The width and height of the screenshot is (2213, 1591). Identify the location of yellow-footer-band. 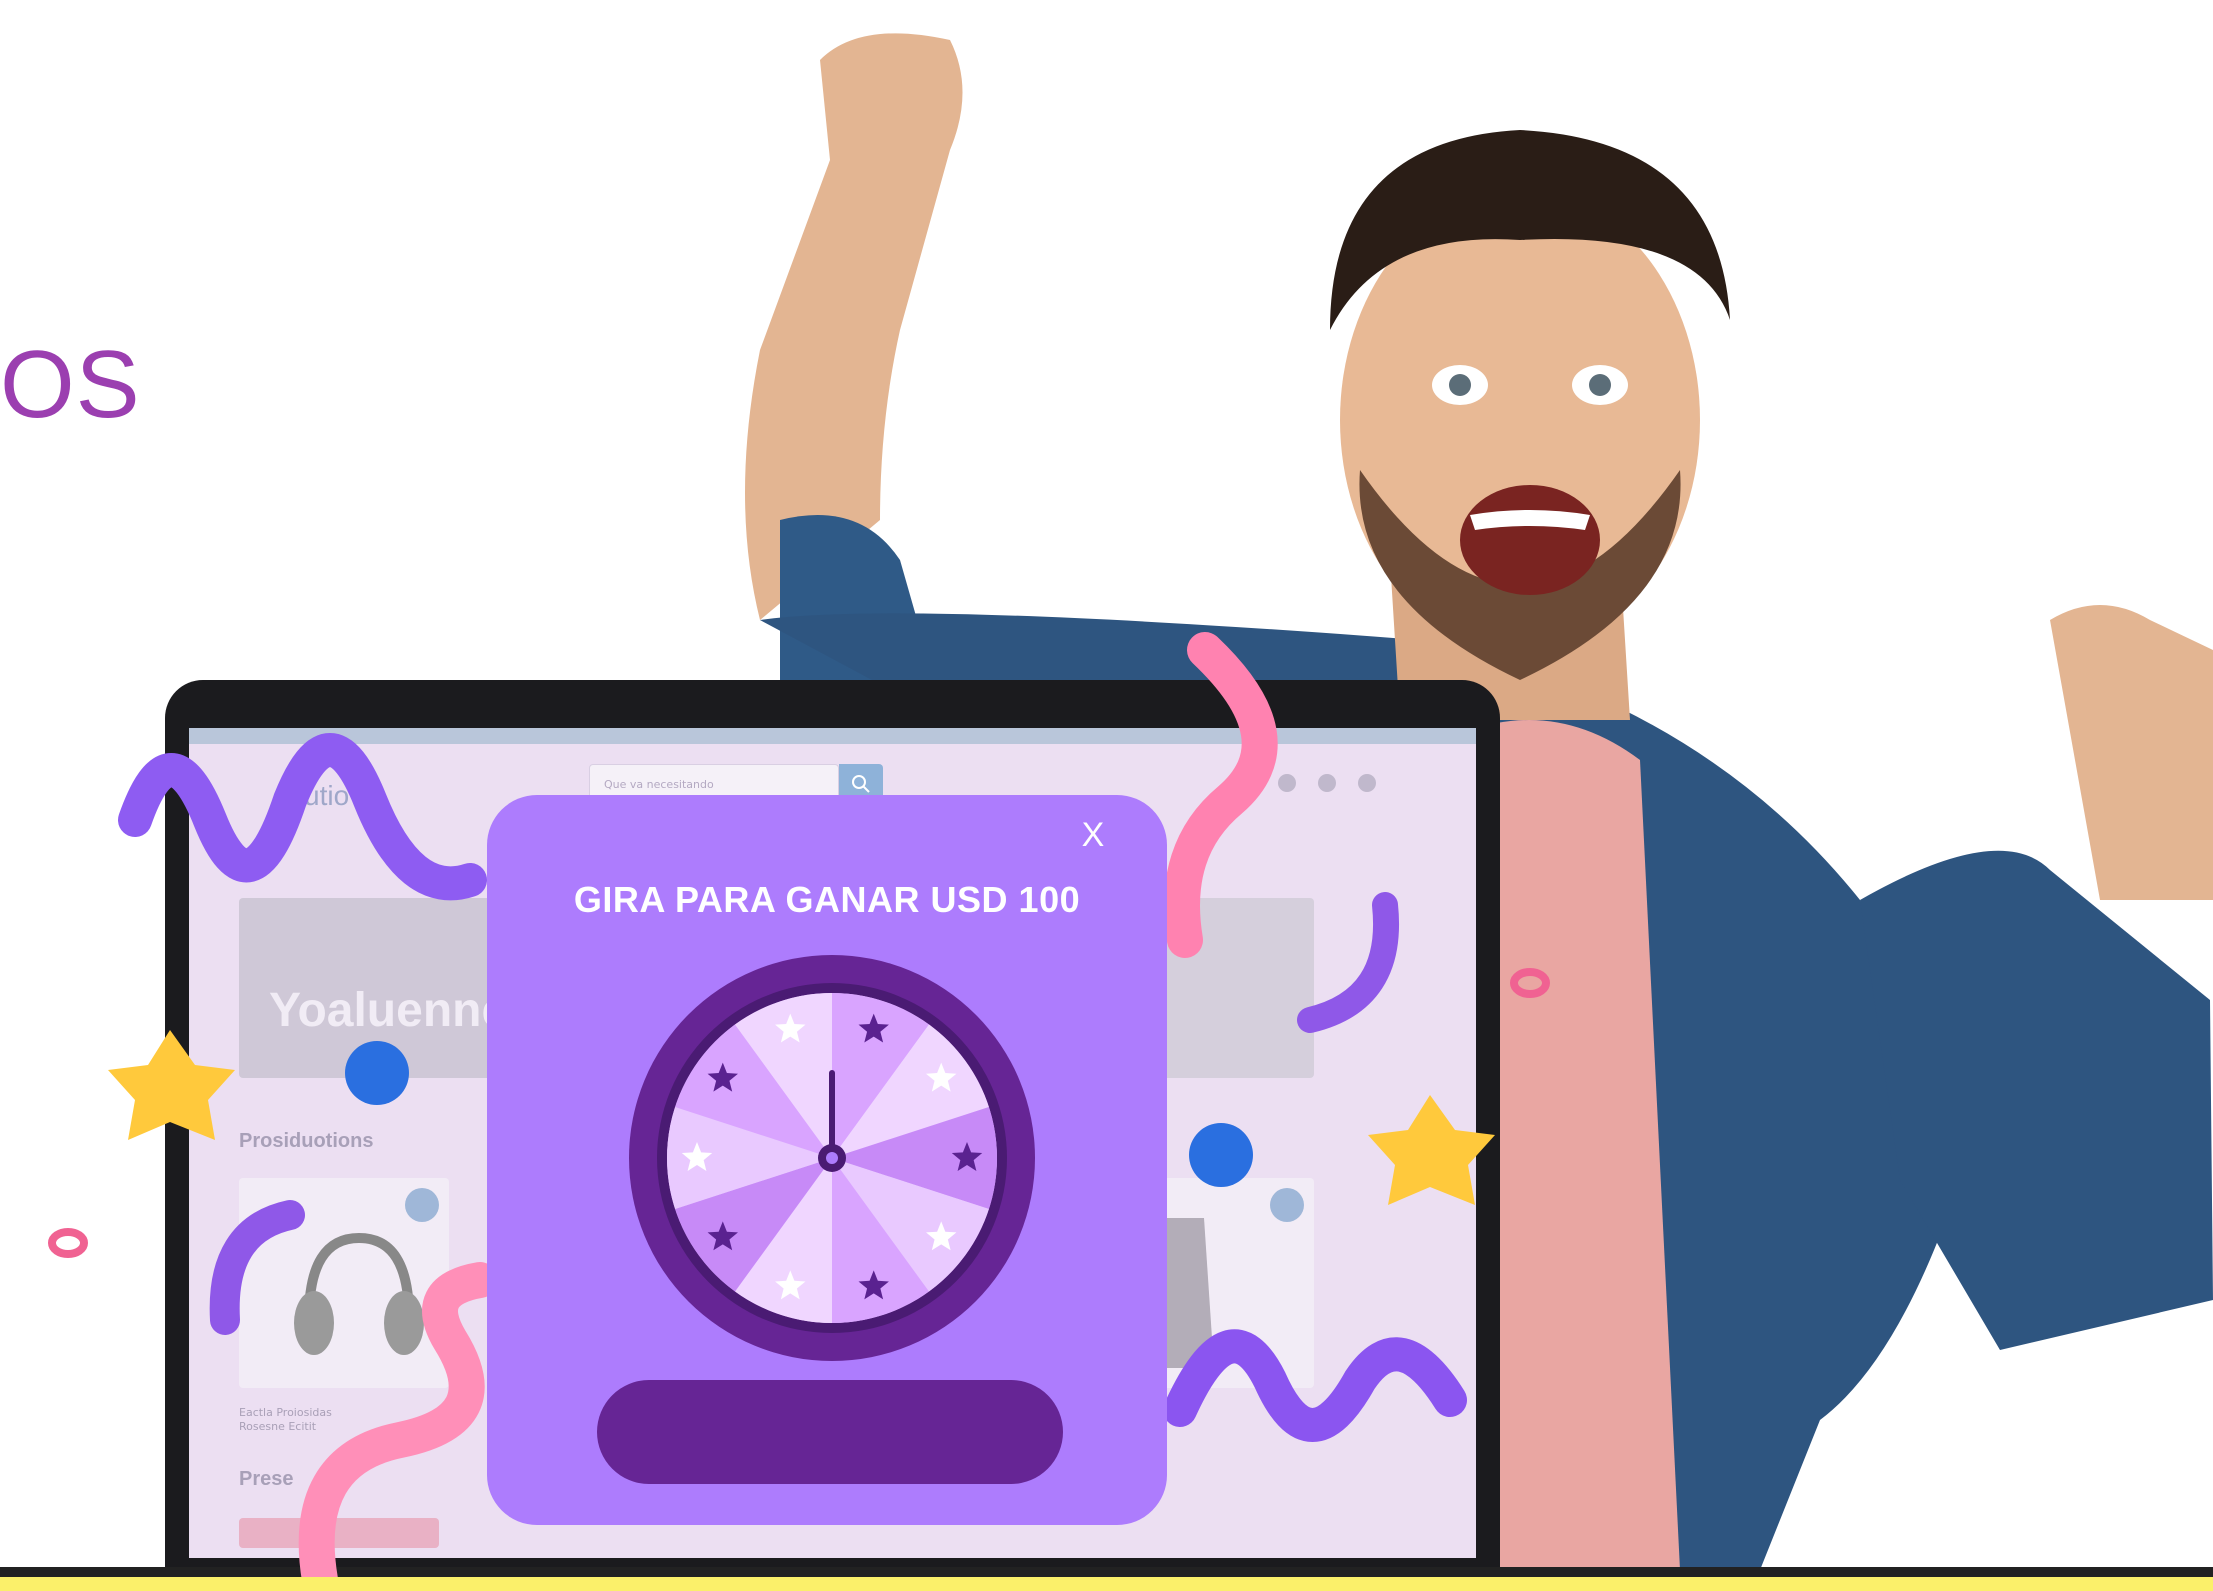
(1106, 1584).